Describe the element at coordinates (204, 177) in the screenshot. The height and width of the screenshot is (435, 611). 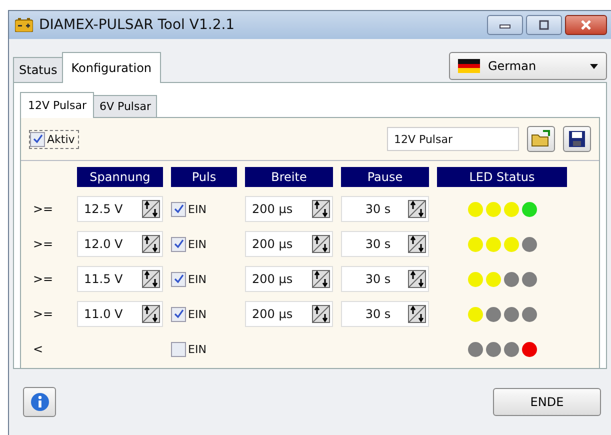
I see `column-header: Puls` at that location.